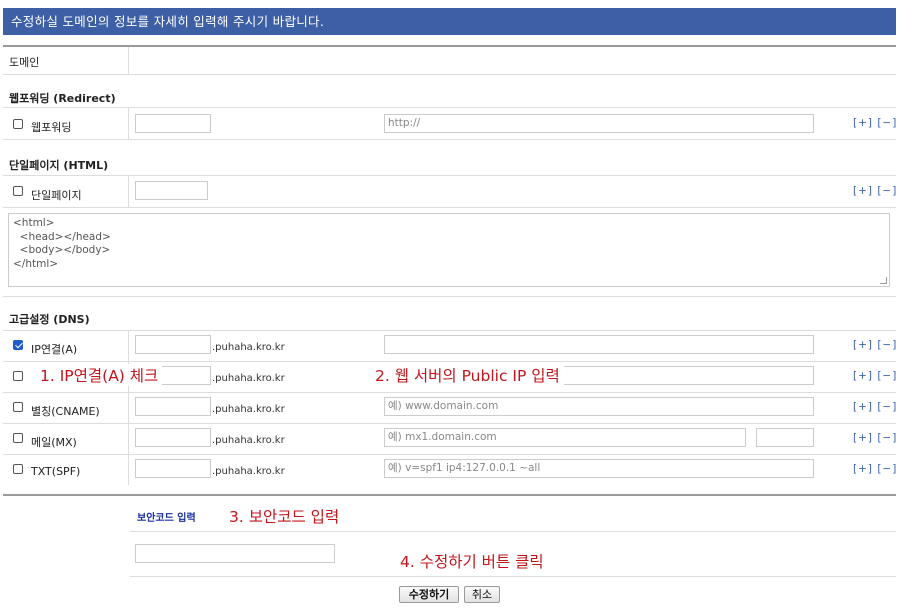 Image resolution: width=899 pixels, height=609 pixels. Describe the element at coordinates (875, 438) in the screenshot. I see `mx-add-remove: [+] [−]` at that location.